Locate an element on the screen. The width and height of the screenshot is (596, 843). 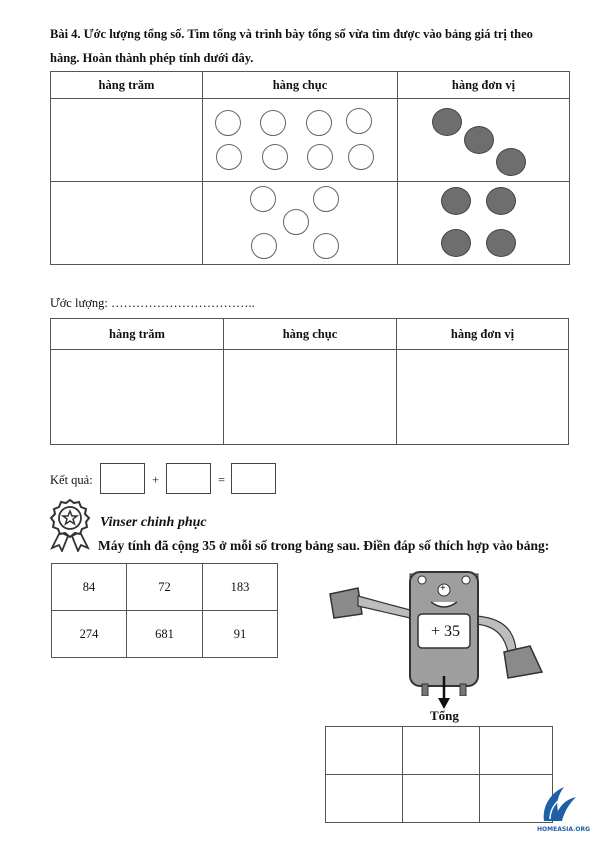
plus-sign: + is located at coordinates (156, 480).